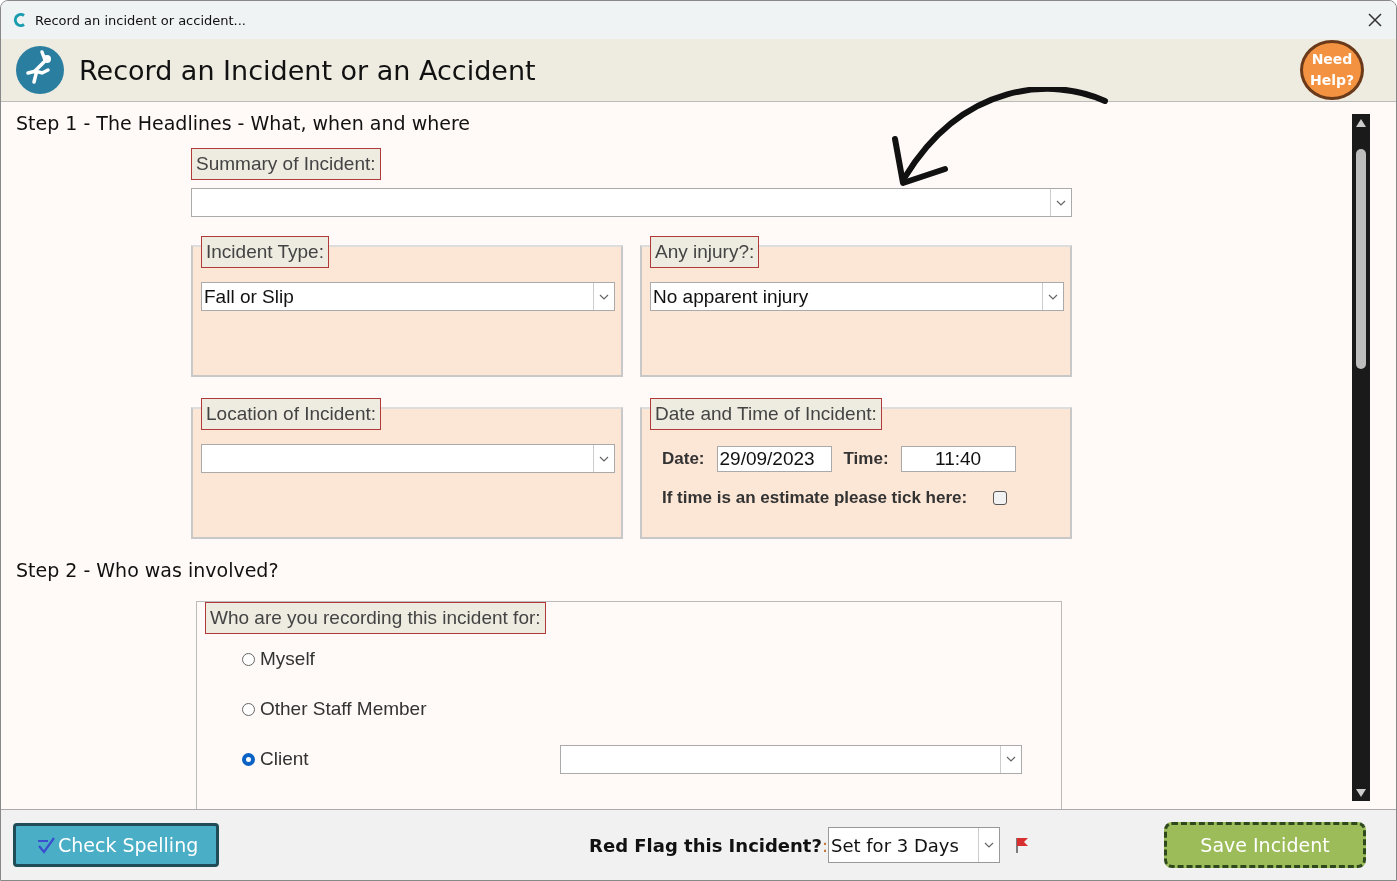 The height and width of the screenshot is (881, 1397). What do you see at coordinates (683, 459) in the screenshot?
I see `date-label: Date:` at bounding box center [683, 459].